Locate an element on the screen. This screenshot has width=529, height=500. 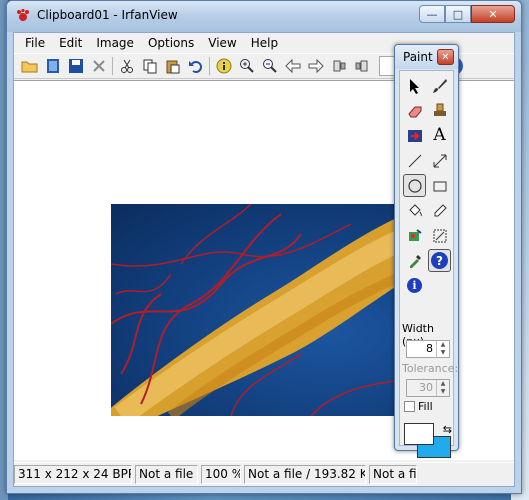
window-controls: — □ ✕ is located at coordinates (467, 14).